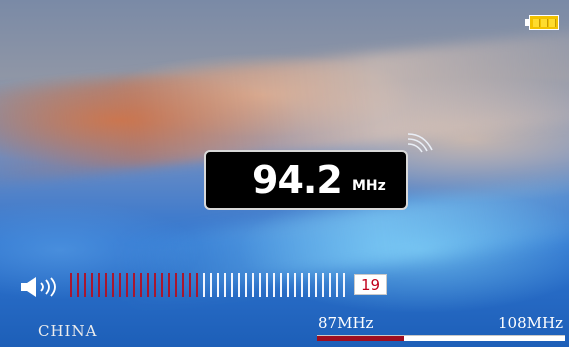 The image size is (569, 347). Describe the element at coordinates (360, 338) in the screenshot. I see `tuning-position-fill` at that location.